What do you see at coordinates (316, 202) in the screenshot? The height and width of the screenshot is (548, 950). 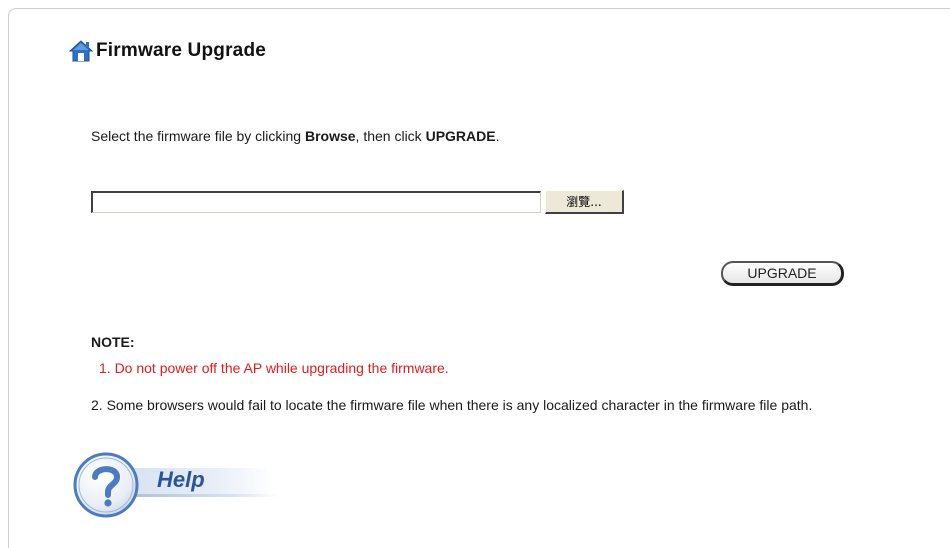 I see `firmware-file-input` at bounding box center [316, 202].